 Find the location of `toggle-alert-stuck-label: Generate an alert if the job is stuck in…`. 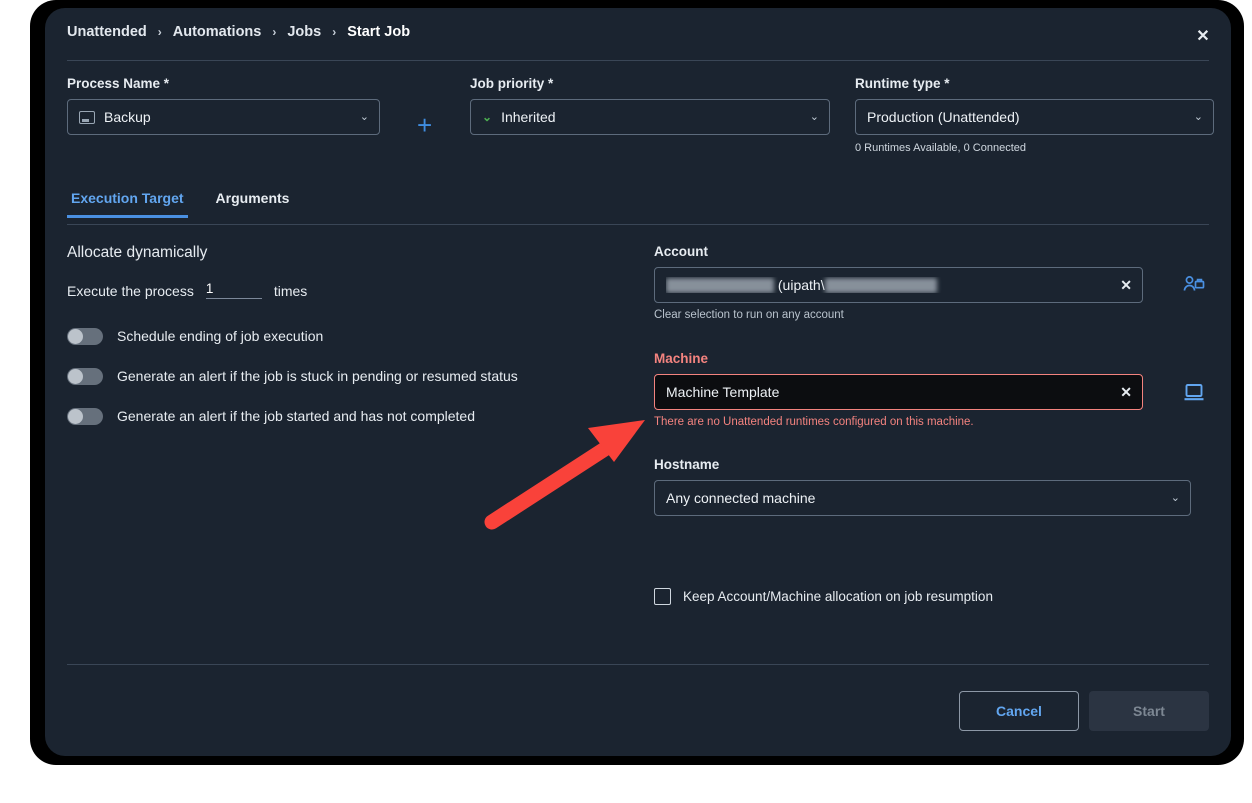

toggle-alert-stuck-label: Generate an alert if the job is stuck in… is located at coordinates (317, 376).